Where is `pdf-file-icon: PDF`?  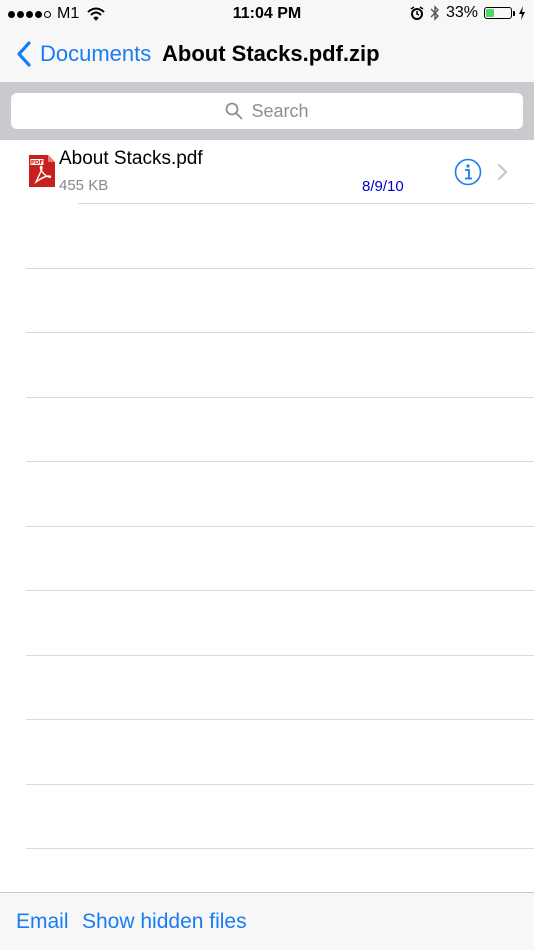
pdf-file-icon: PDF is located at coordinates (42, 171).